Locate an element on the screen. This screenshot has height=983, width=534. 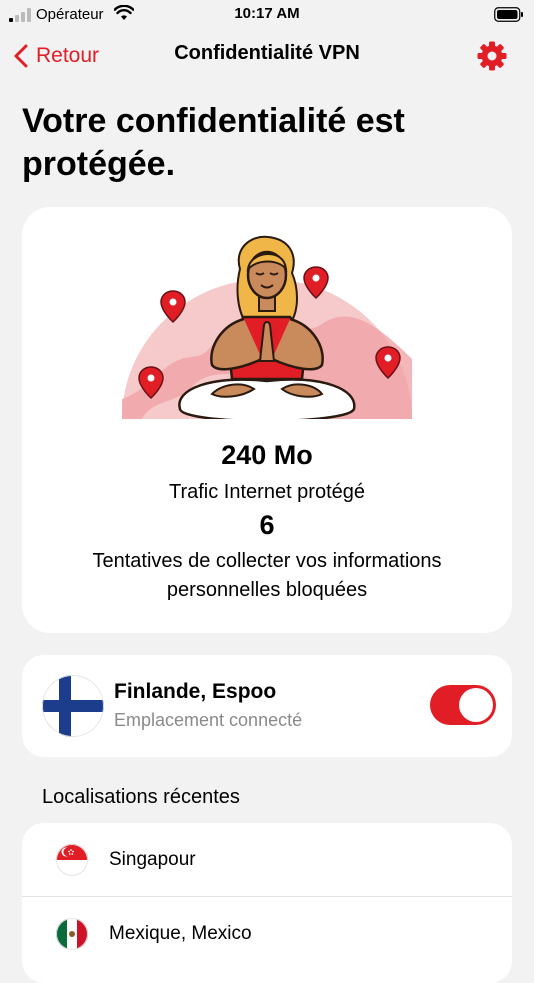
nav-title: Confidentialité VPN is located at coordinates (267, 53).